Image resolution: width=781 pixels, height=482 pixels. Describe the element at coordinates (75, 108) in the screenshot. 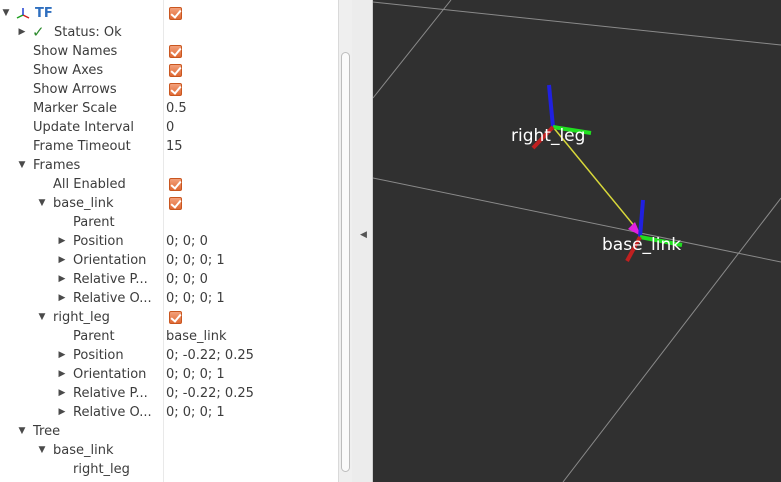

I see `property-label: Marker Scale` at that location.